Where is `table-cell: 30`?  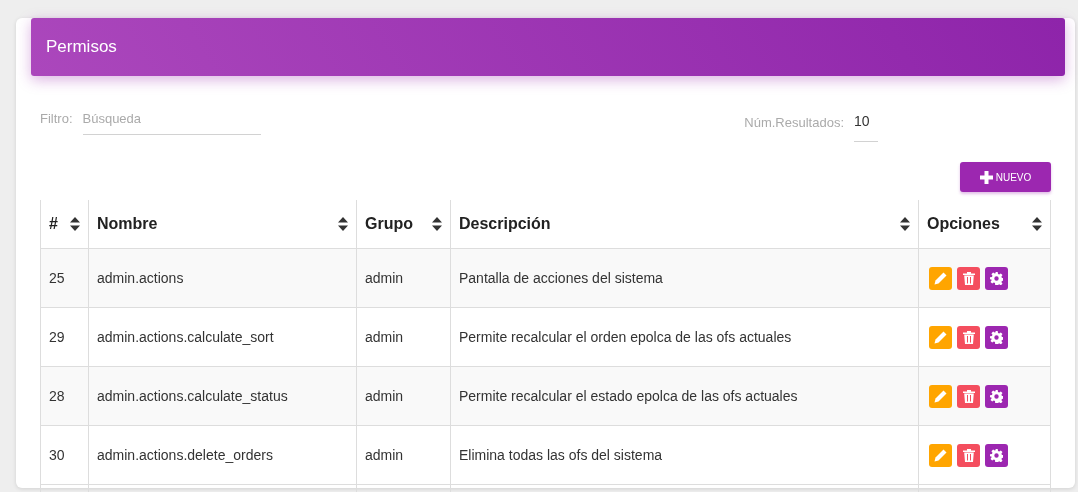 table-cell: 30 is located at coordinates (64, 455).